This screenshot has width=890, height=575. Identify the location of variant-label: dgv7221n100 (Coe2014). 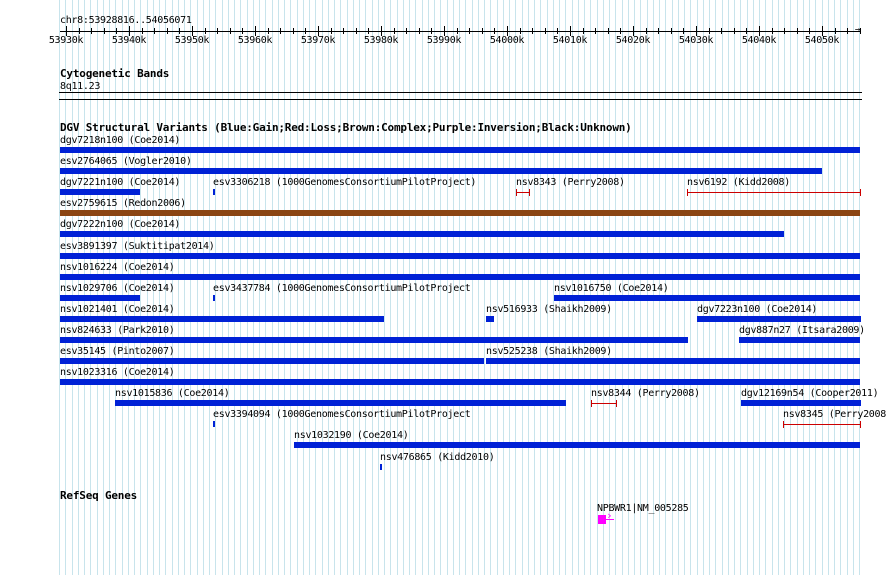
(120, 182).